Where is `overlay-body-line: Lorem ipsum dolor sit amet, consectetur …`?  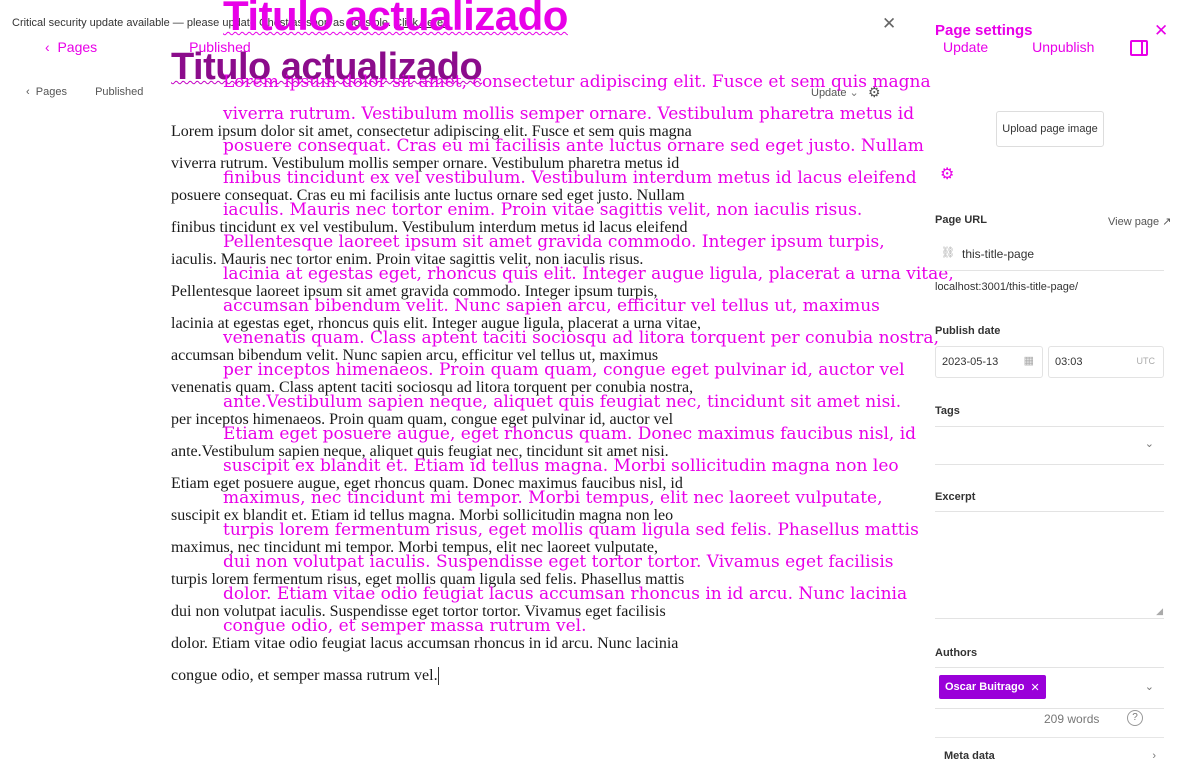 overlay-body-line: Lorem ipsum dolor sit amet, consectetur … is located at coordinates (577, 82).